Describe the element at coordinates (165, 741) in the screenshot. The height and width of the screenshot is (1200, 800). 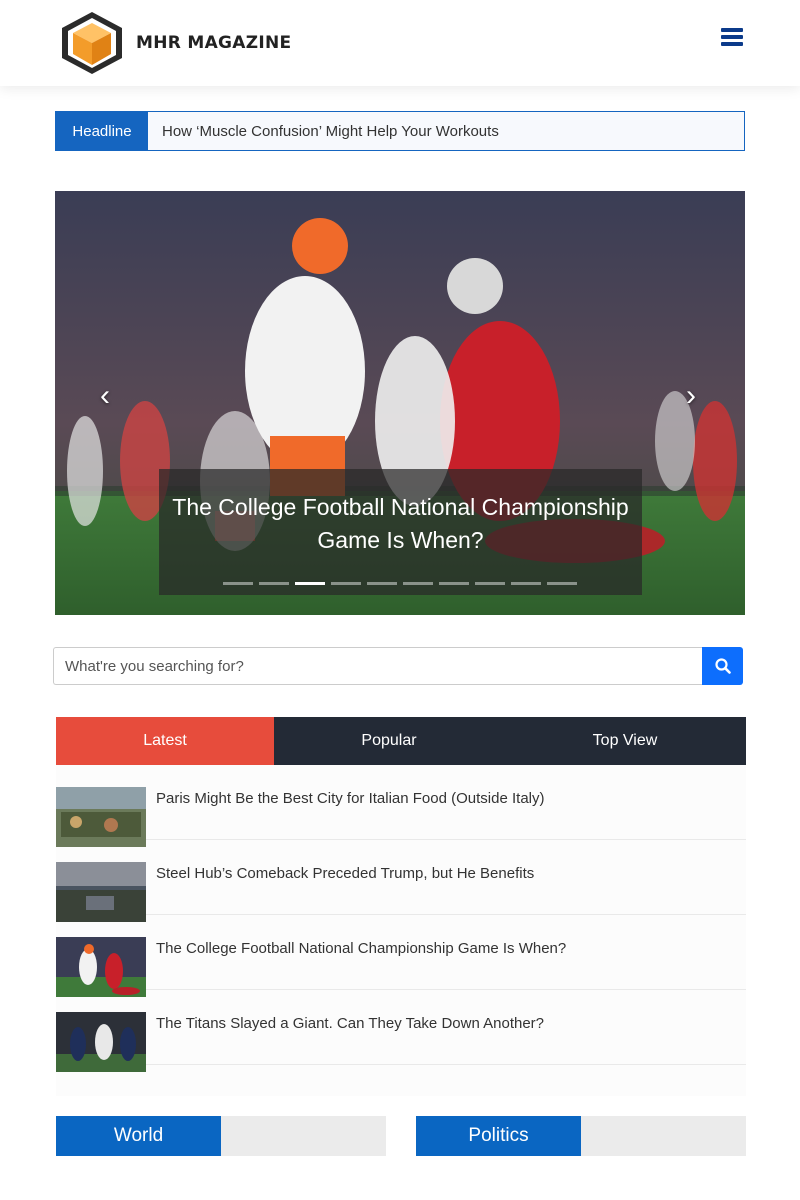
I see `tab-latest: Latest` at that location.